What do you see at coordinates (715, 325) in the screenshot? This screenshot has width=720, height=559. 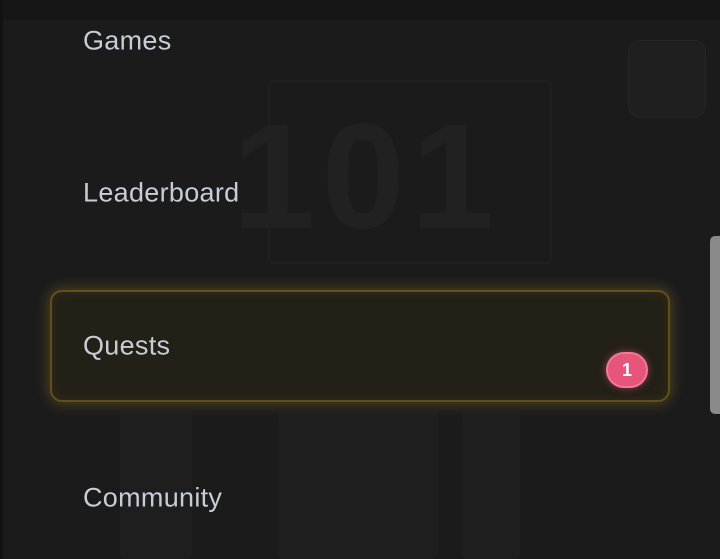 I see `scrollbar-thumb` at bounding box center [715, 325].